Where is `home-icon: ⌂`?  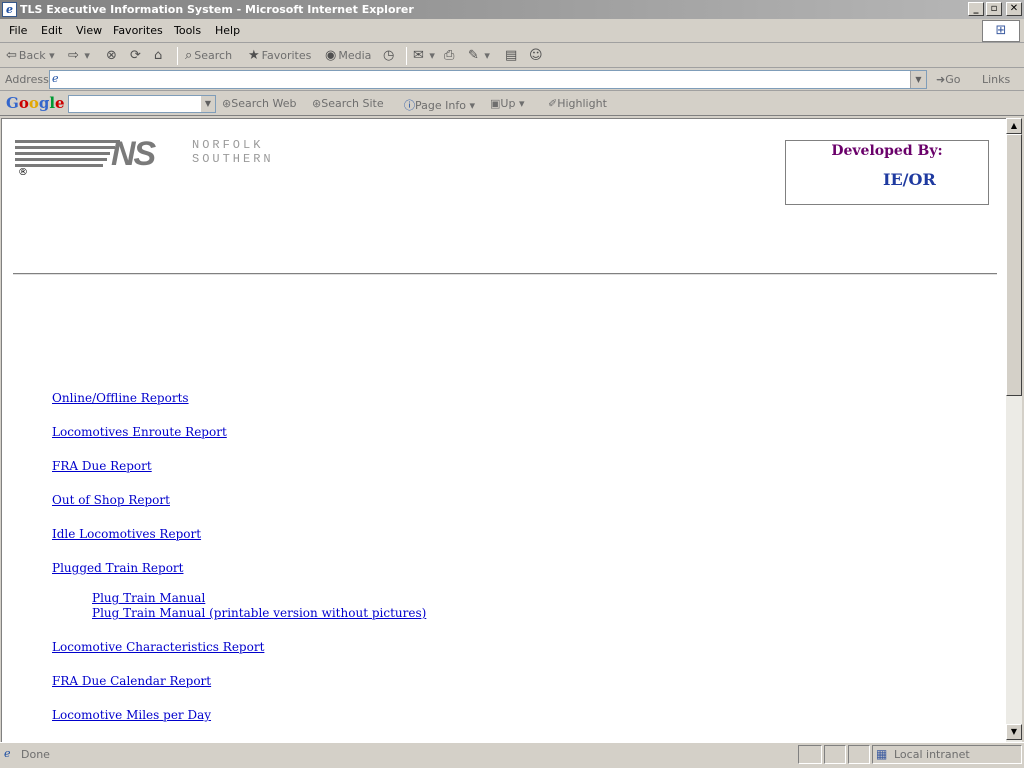
home-icon: ⌂ is located at coordinates (158, 55).